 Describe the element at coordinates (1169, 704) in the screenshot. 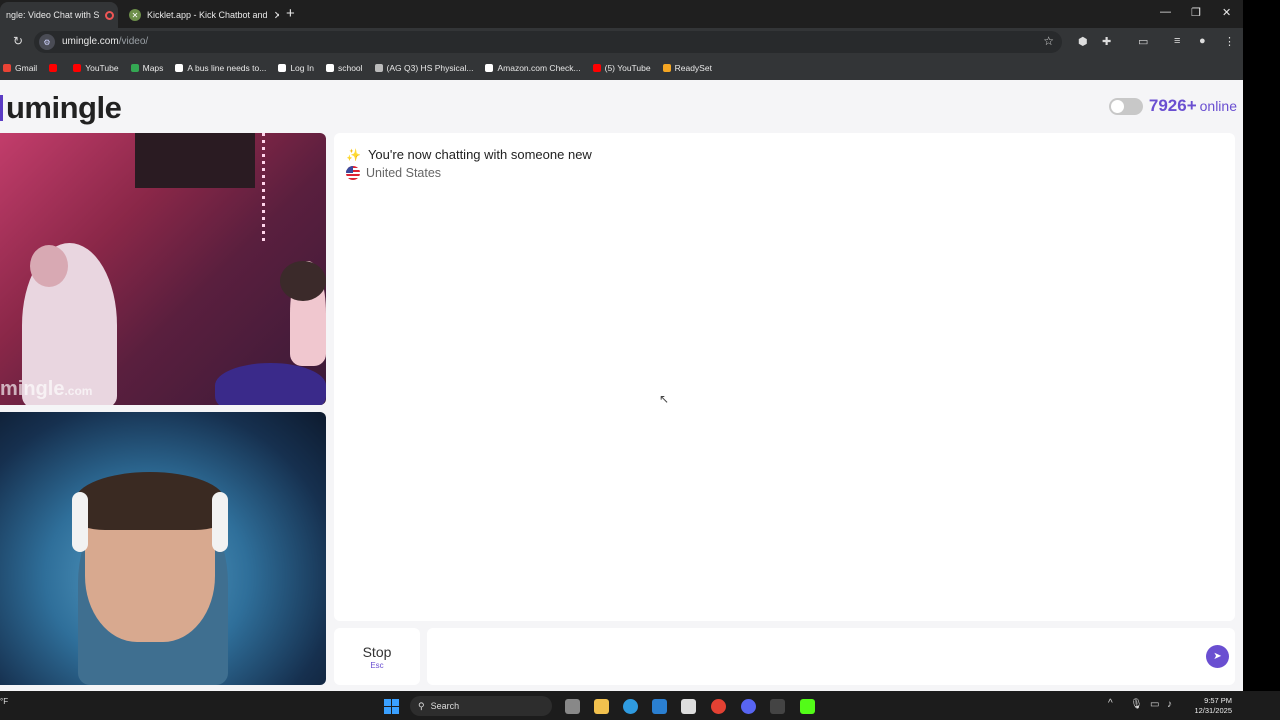

I see `volume-icon: ♪` at that location.